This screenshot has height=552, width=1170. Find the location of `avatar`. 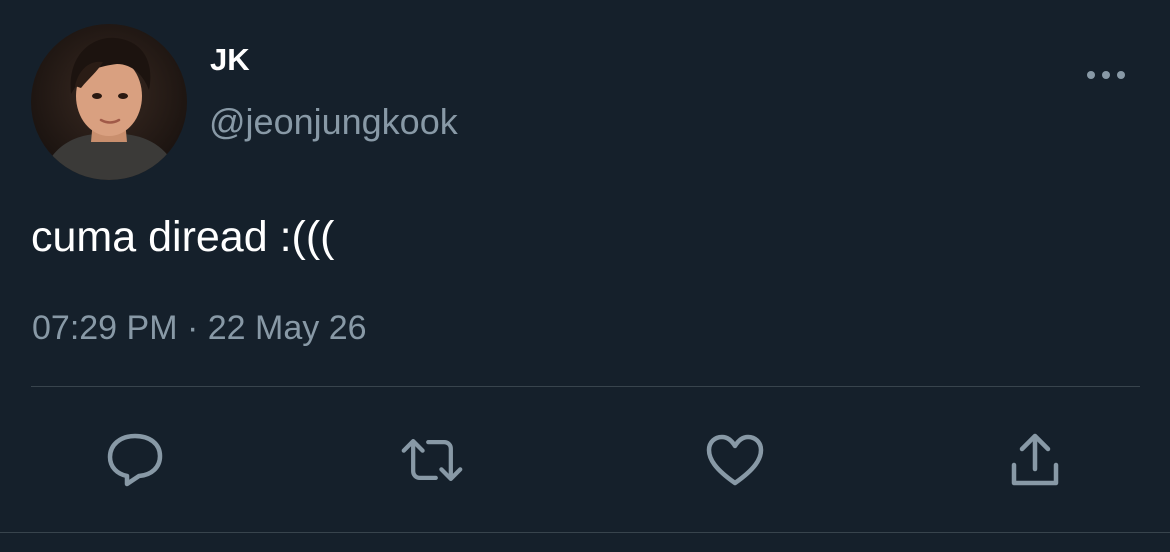

avatar is located at coordinates (109, 102).